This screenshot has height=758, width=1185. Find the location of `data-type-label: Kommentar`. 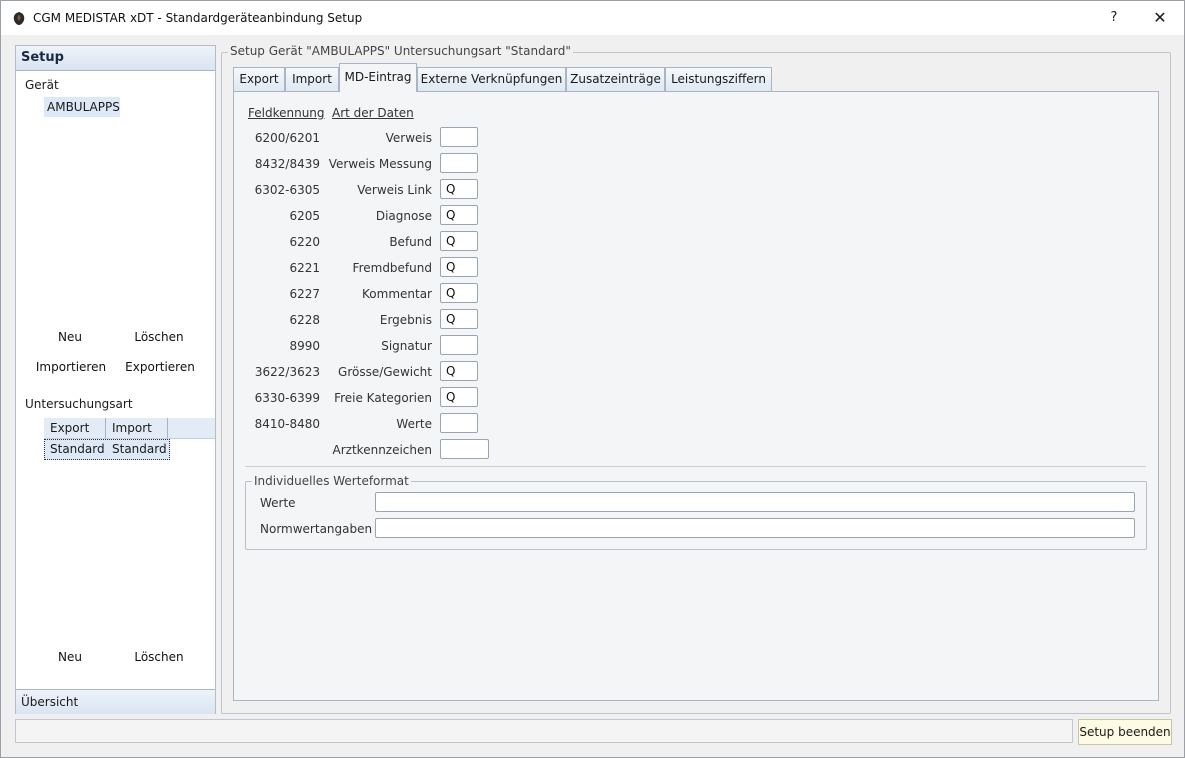

data-type-label: Kommentar is located at coordinates (397, 294).